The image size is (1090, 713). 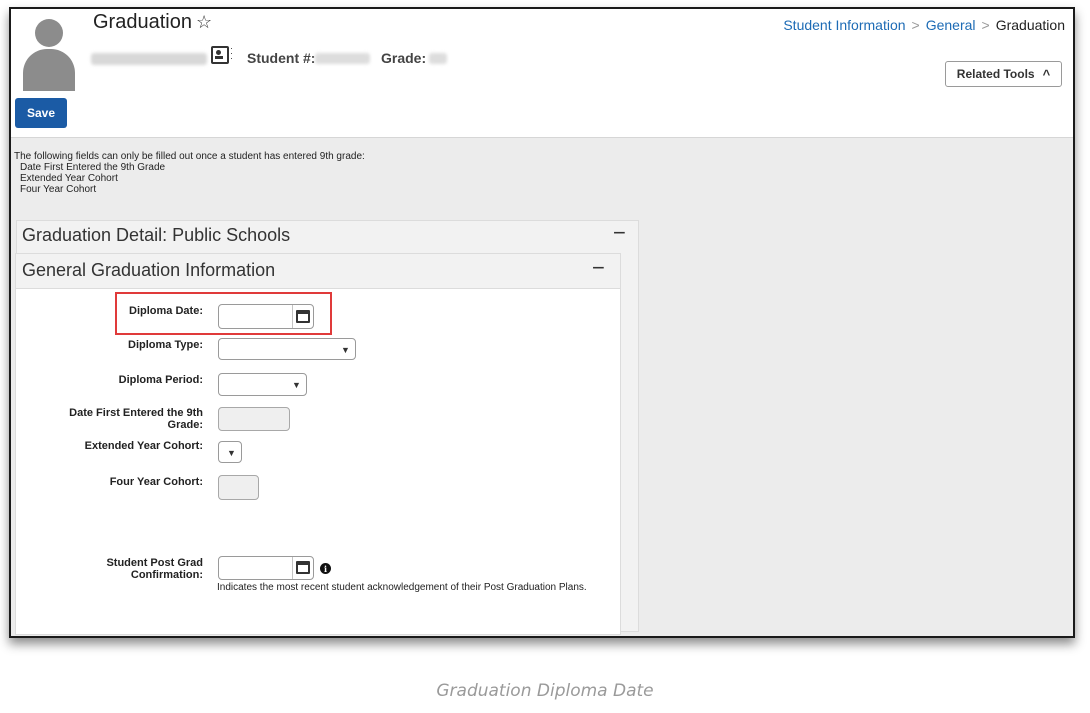 I want to click on student-name-redacted, so click(x=149, y=59).